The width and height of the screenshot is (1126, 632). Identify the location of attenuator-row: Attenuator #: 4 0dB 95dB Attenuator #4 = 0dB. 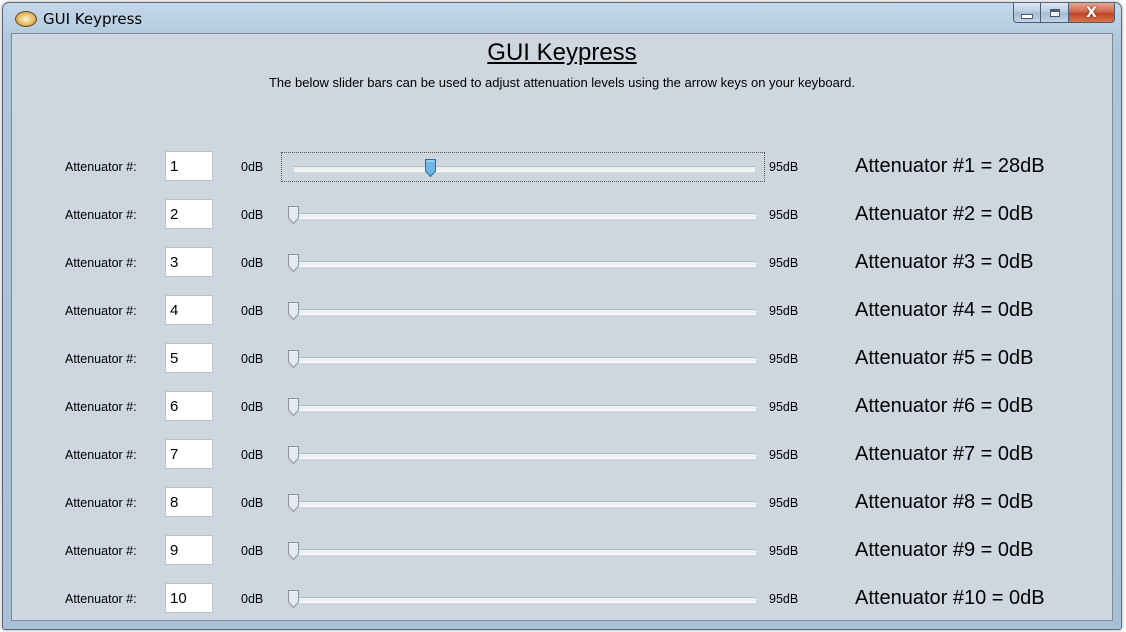
(562, 311).